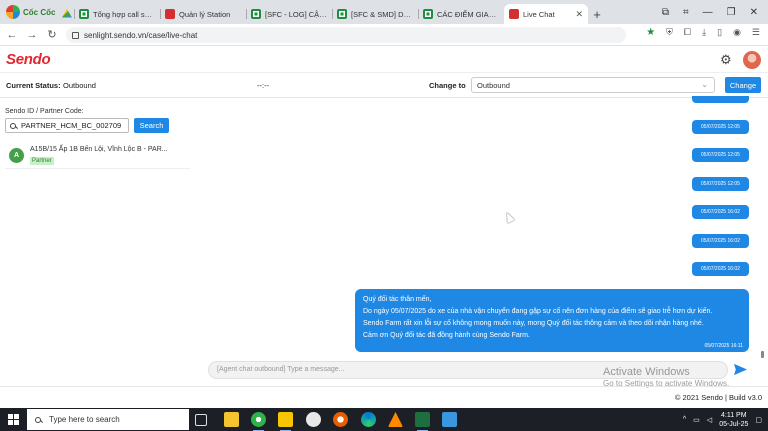  I want to click on new-tab-button: +, so click(597, 14).